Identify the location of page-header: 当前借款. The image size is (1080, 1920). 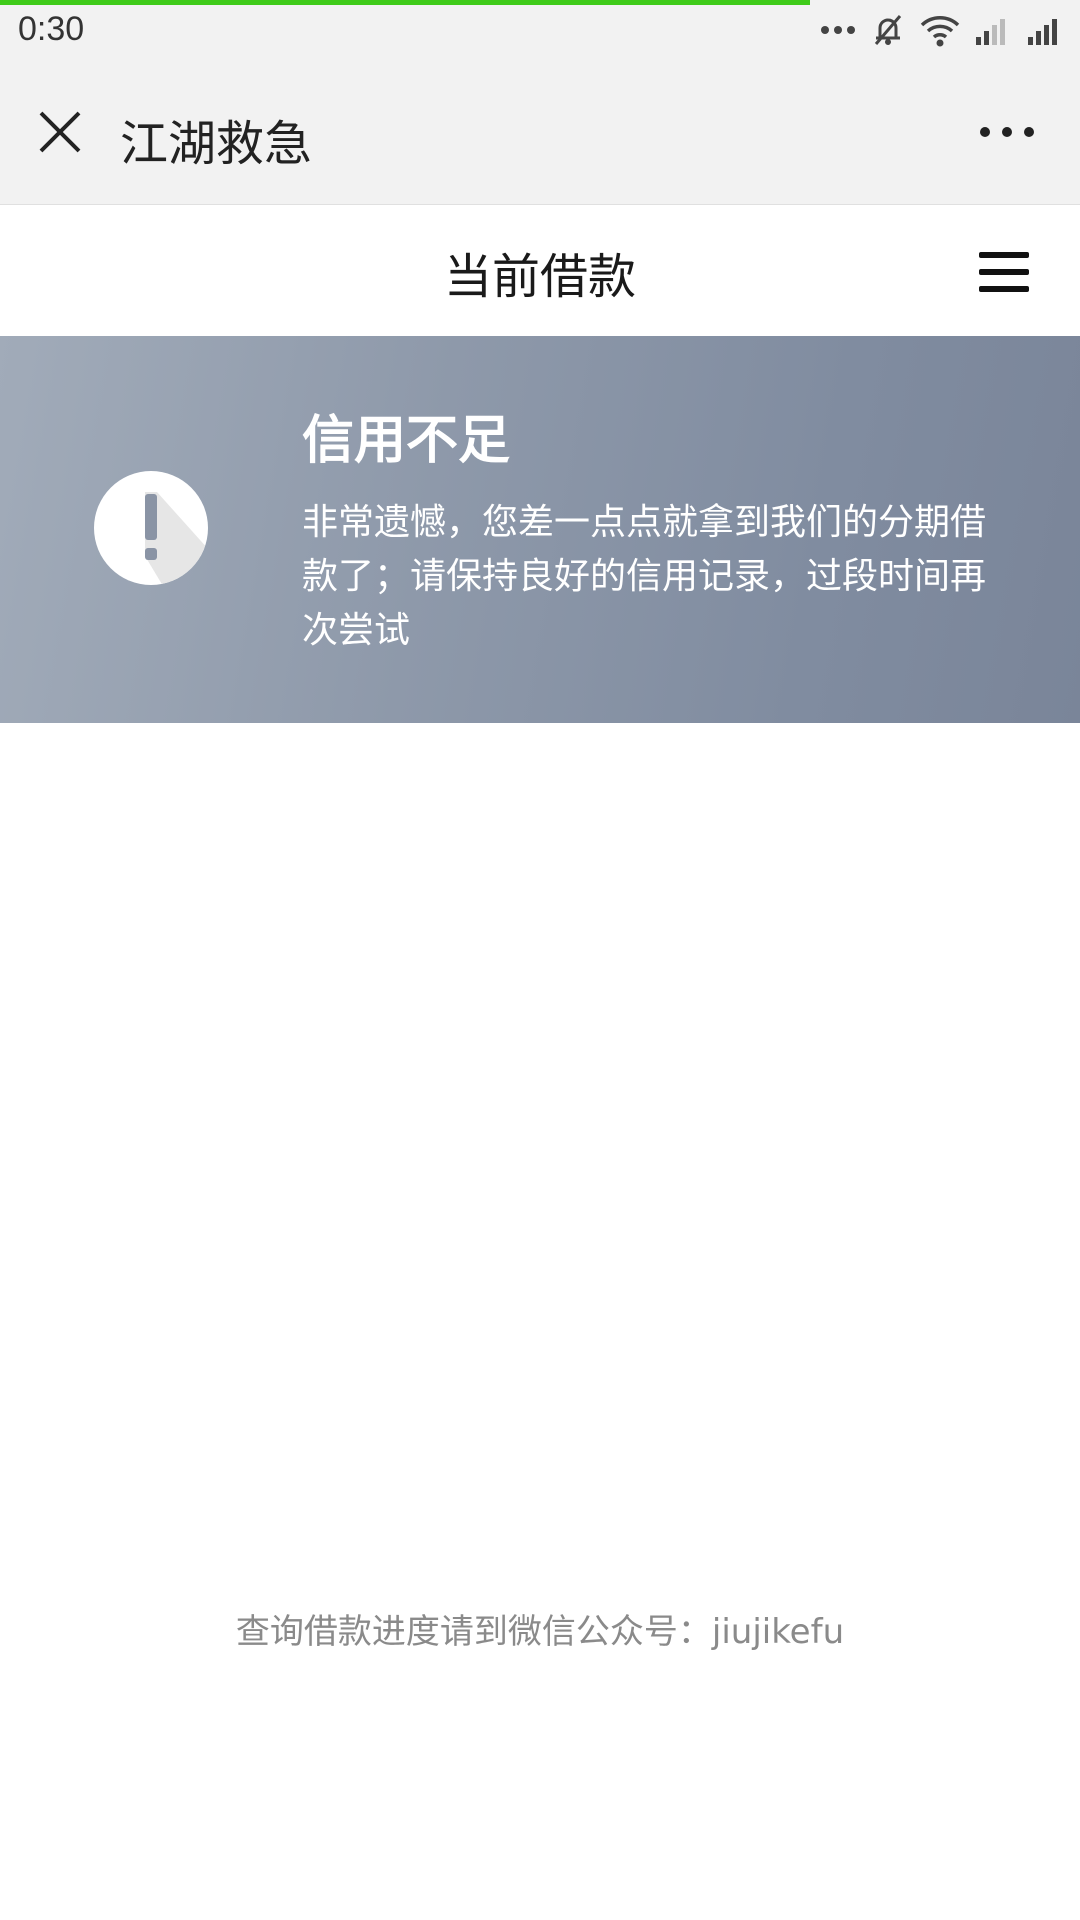
(540, 270).